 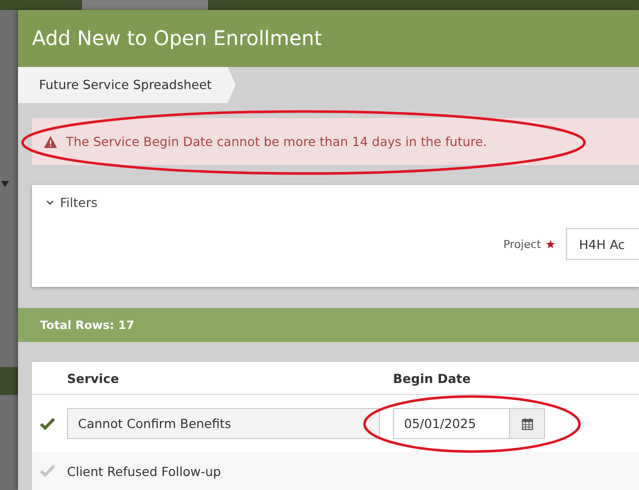 What do you see at coordinates (451, 423) in the screenshot?
I see `date-field: 05/01/2025` at bounding box center [451, 423].